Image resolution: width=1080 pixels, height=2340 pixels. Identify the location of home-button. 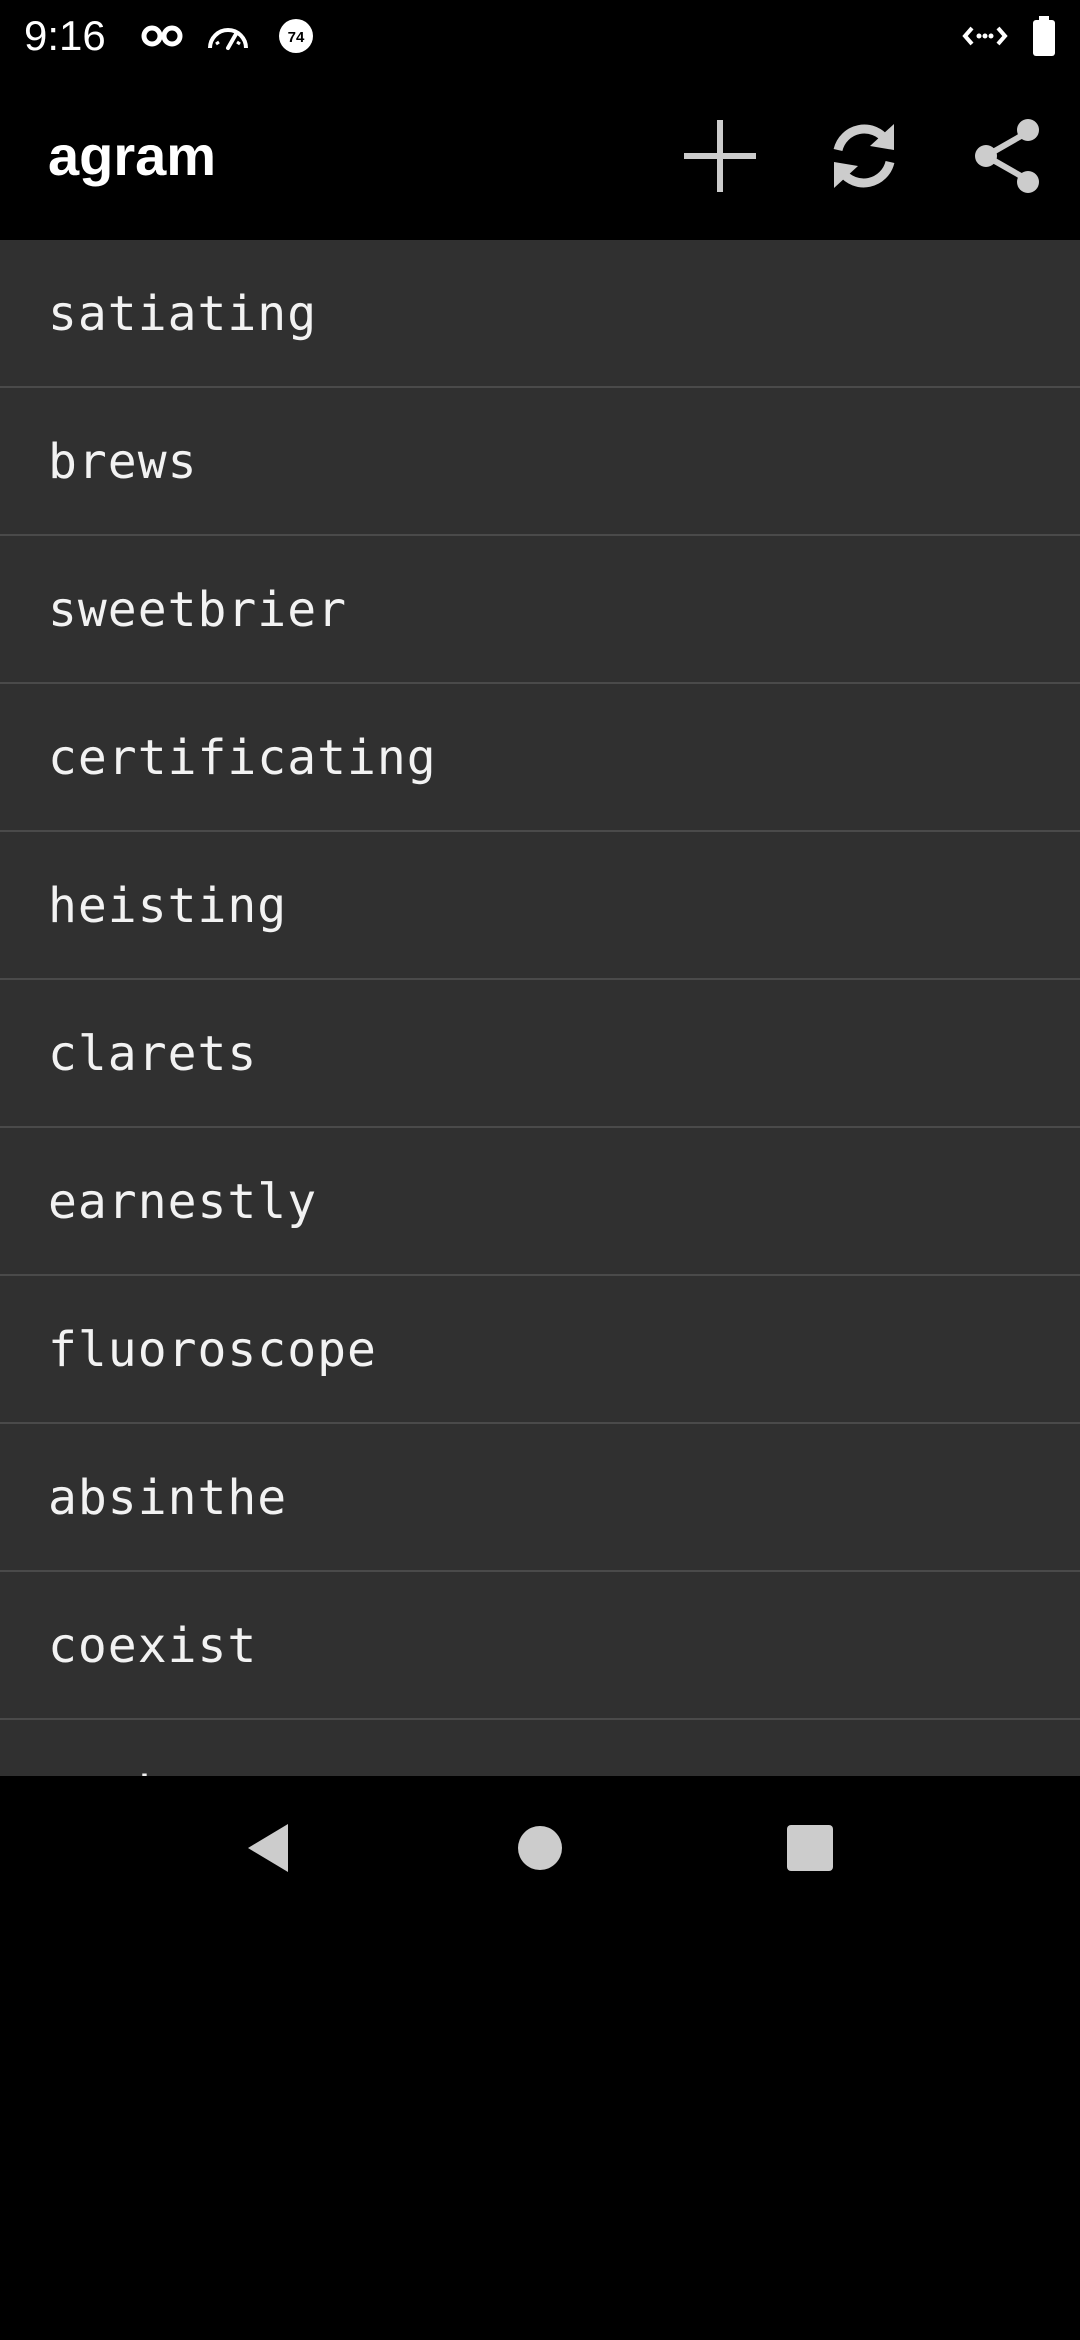
(540, 1848).